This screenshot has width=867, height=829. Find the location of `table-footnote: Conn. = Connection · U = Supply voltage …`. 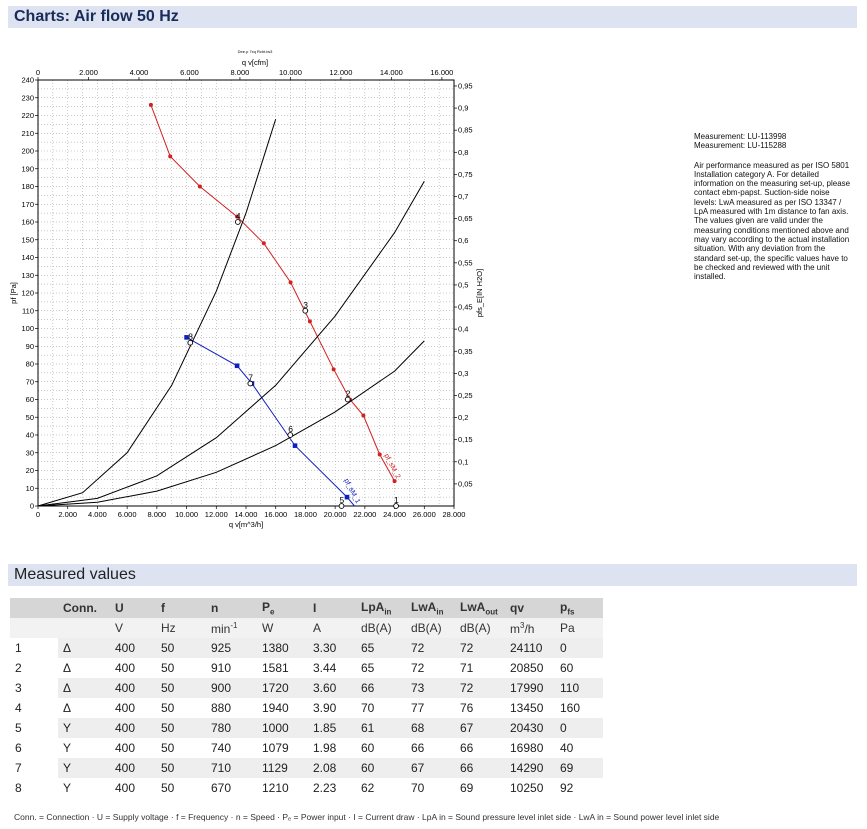

table-footnote: Conn. = Connection · U = Supply voltage … is located at coordinates (367, 817).